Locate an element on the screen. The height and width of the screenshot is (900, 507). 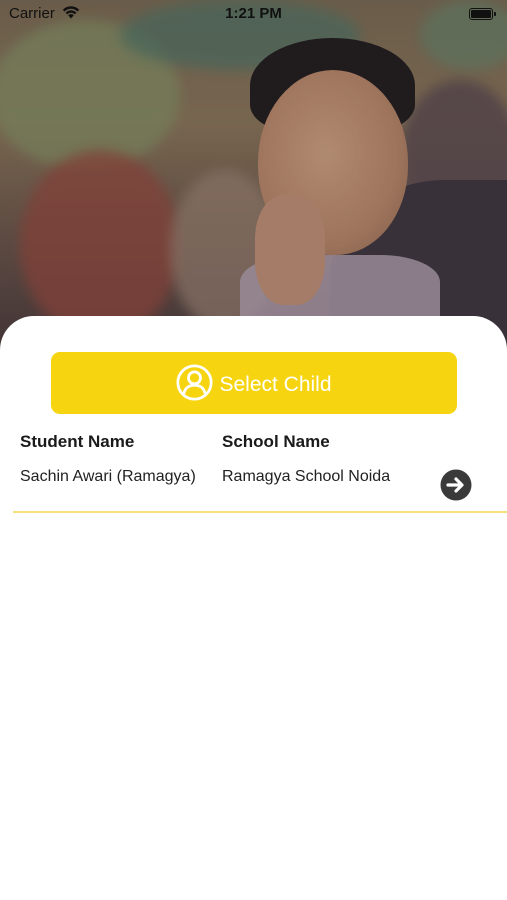
user-circle-icon is located at coordinates (195, 382).